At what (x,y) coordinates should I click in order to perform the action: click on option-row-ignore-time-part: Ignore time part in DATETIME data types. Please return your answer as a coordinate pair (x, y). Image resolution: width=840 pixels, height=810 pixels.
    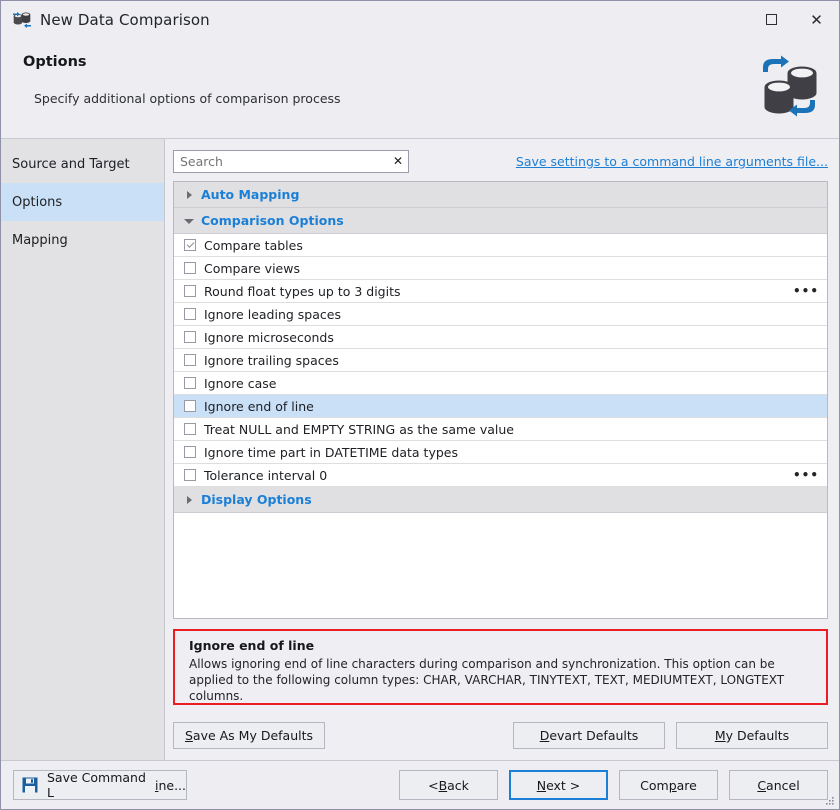
    Looking at the image, I should click on (500, 452).